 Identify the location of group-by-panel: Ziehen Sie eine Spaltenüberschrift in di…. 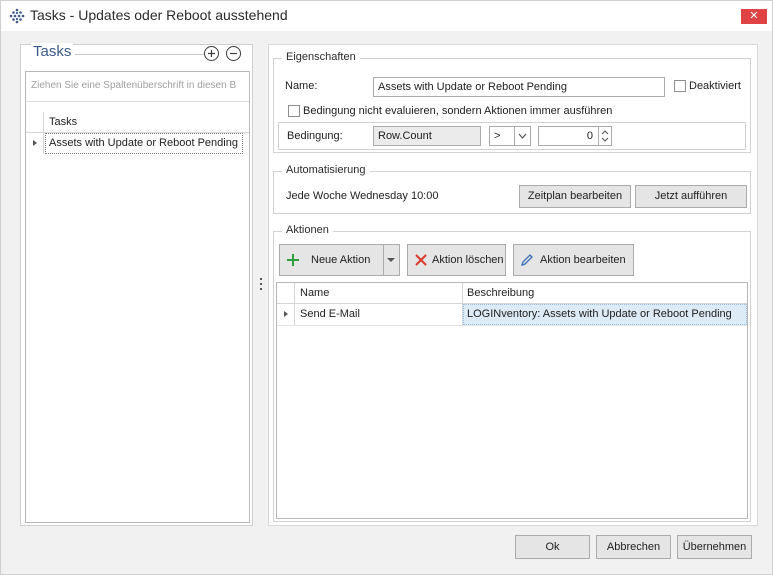
(137, 87).